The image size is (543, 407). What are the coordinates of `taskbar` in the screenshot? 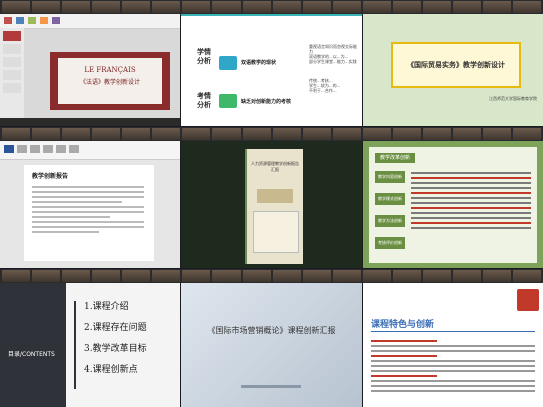 It's located at (90, 122).